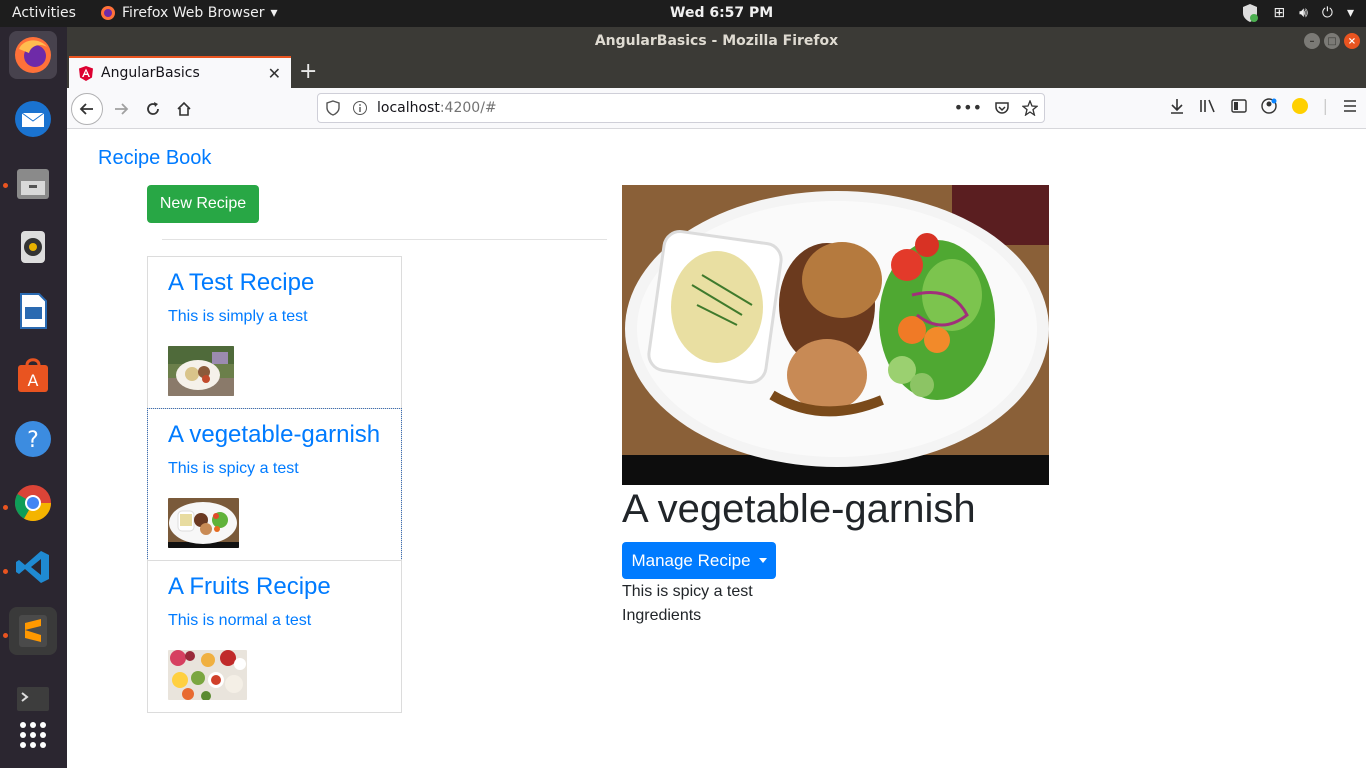 Image resolution: width=1366 pixels, height=768 pixels. What do you see at coordinates (1312, 41) in the screenshot?
I see `minimize-icon: –` at bounding box center [1312, 41].